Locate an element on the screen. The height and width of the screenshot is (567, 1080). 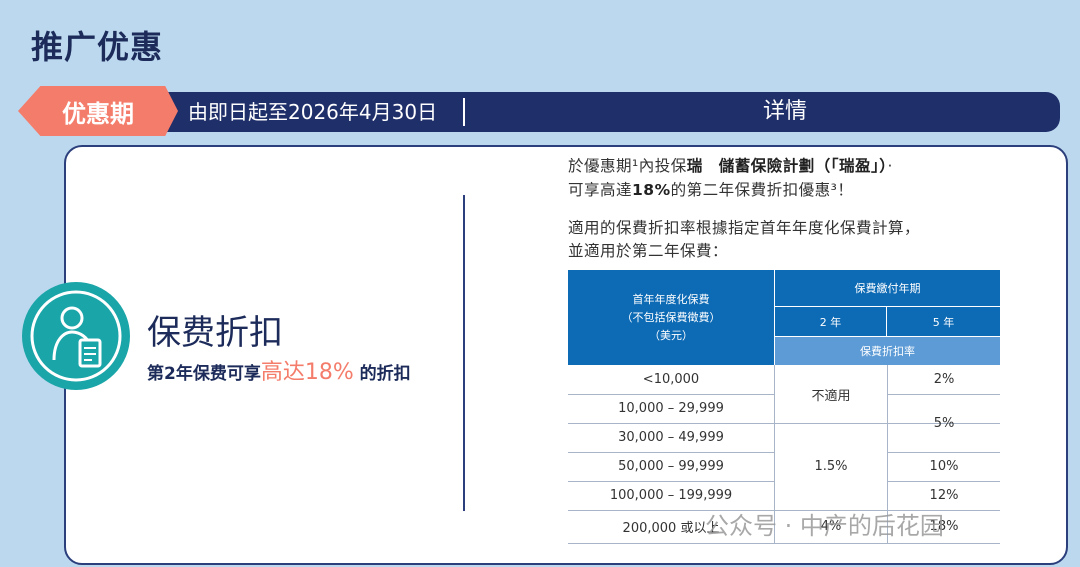
description-line-4: 並適用於第二年保費： is located at coordinates (648, 251).